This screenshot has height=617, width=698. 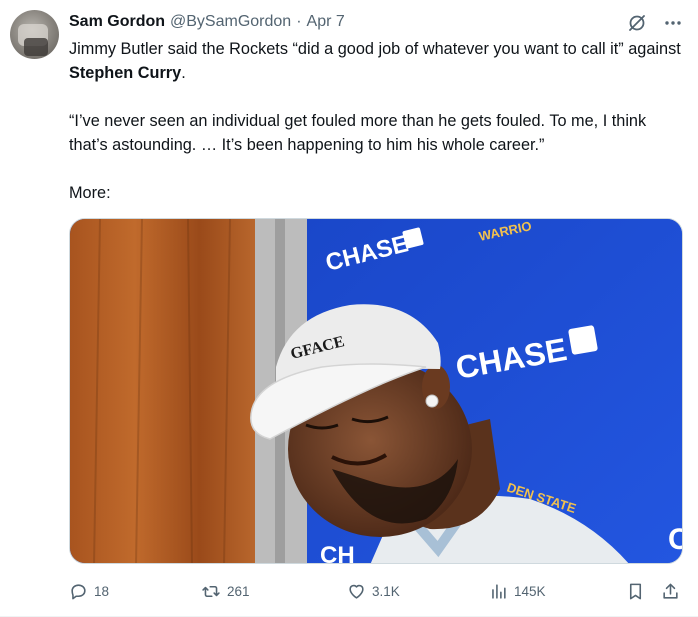 What do you see at coordinates (432, 401) in the screenshot?
I see `earring` at bounding box center [432, 401].